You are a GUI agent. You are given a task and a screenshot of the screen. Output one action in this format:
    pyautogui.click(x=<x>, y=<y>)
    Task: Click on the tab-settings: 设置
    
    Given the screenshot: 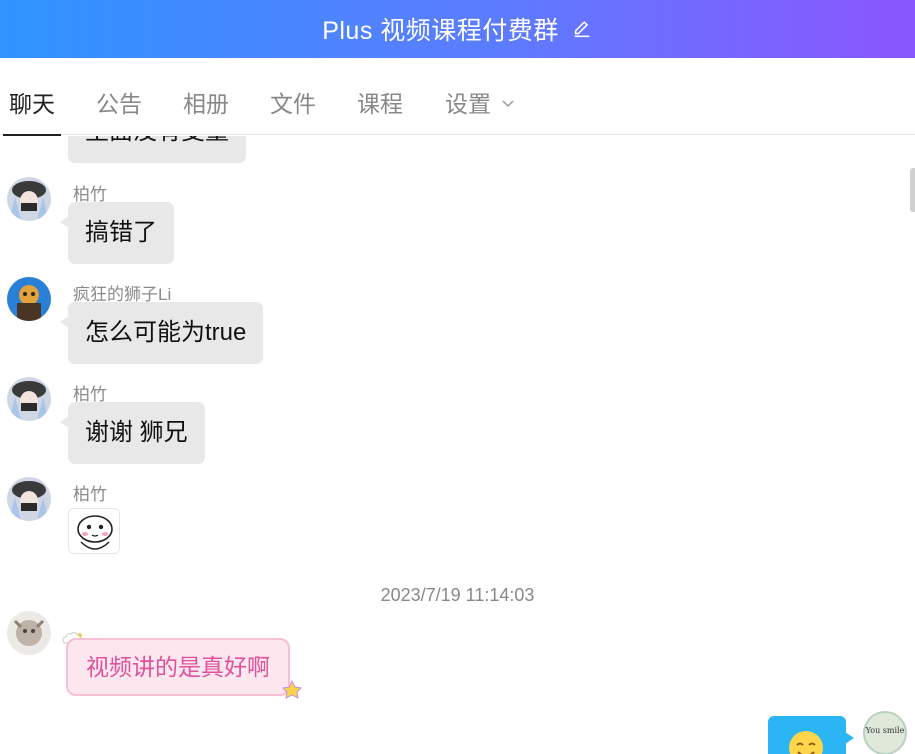 What is the action you would take?
    pyautogui.click(x=480, y=96)
    